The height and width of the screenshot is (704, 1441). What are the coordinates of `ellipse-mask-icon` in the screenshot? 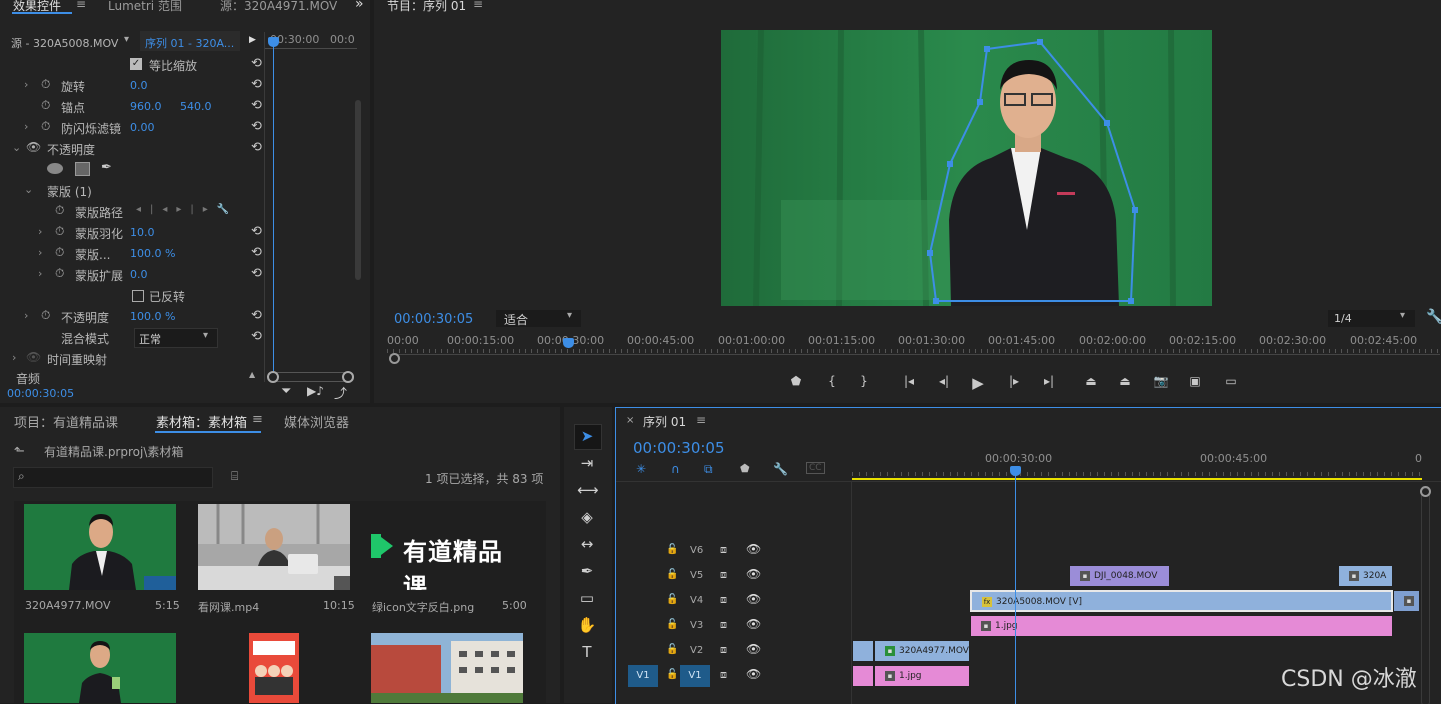 It's located at (55, 168).